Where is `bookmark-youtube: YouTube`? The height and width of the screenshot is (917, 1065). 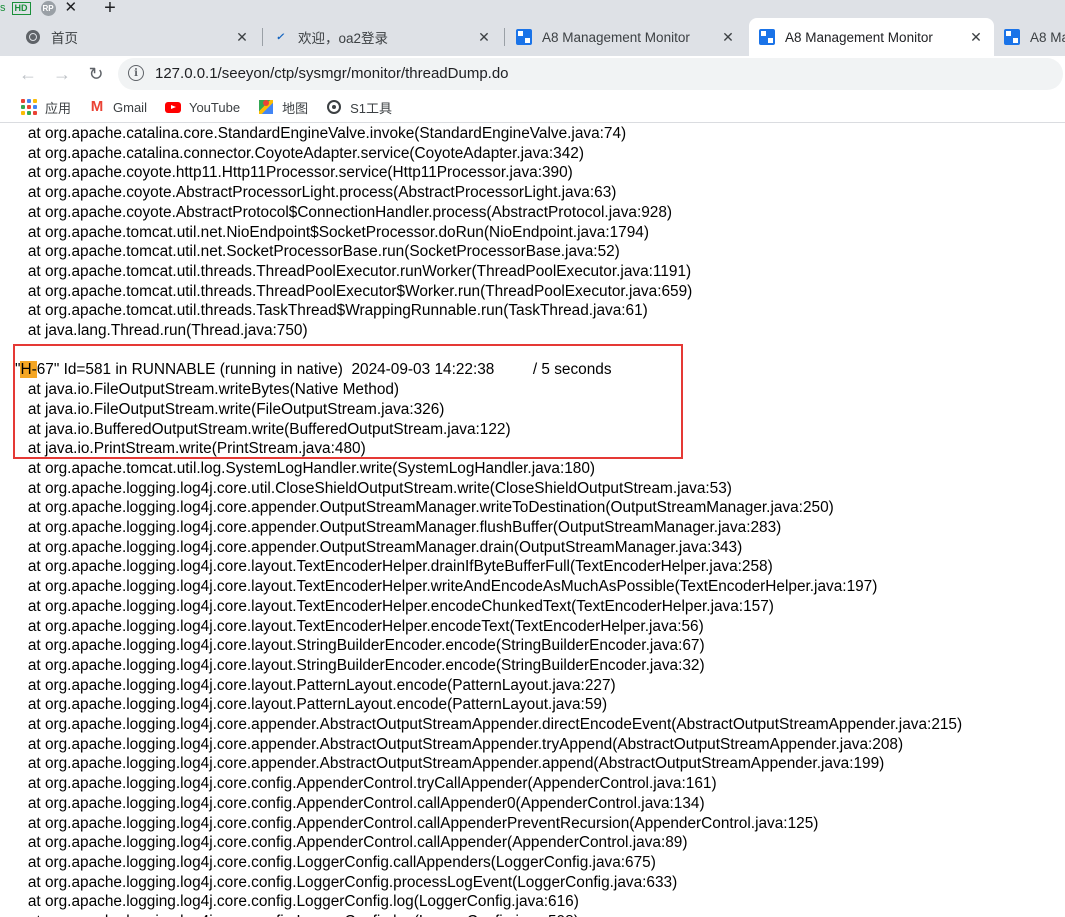 bookmark-youtube: YouTube is located at coordinates (202, 107).